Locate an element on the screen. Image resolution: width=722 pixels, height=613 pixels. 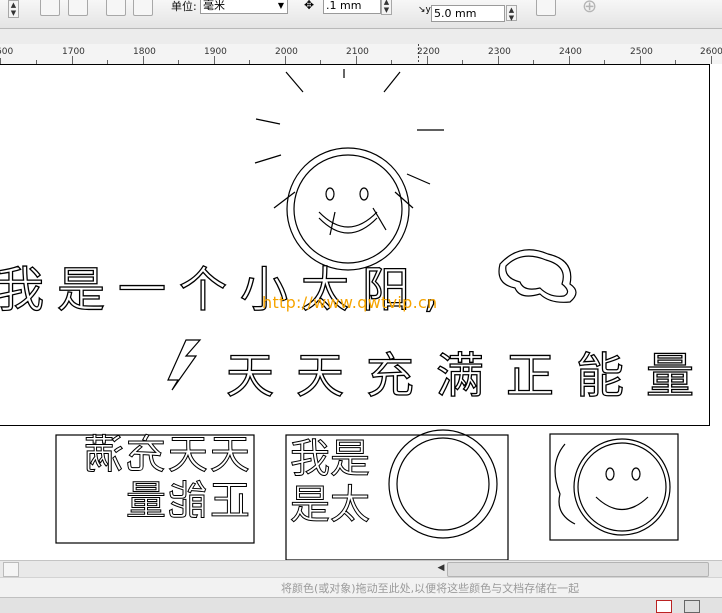
ruler-label: 1700 is located at coordinates (73, 52).